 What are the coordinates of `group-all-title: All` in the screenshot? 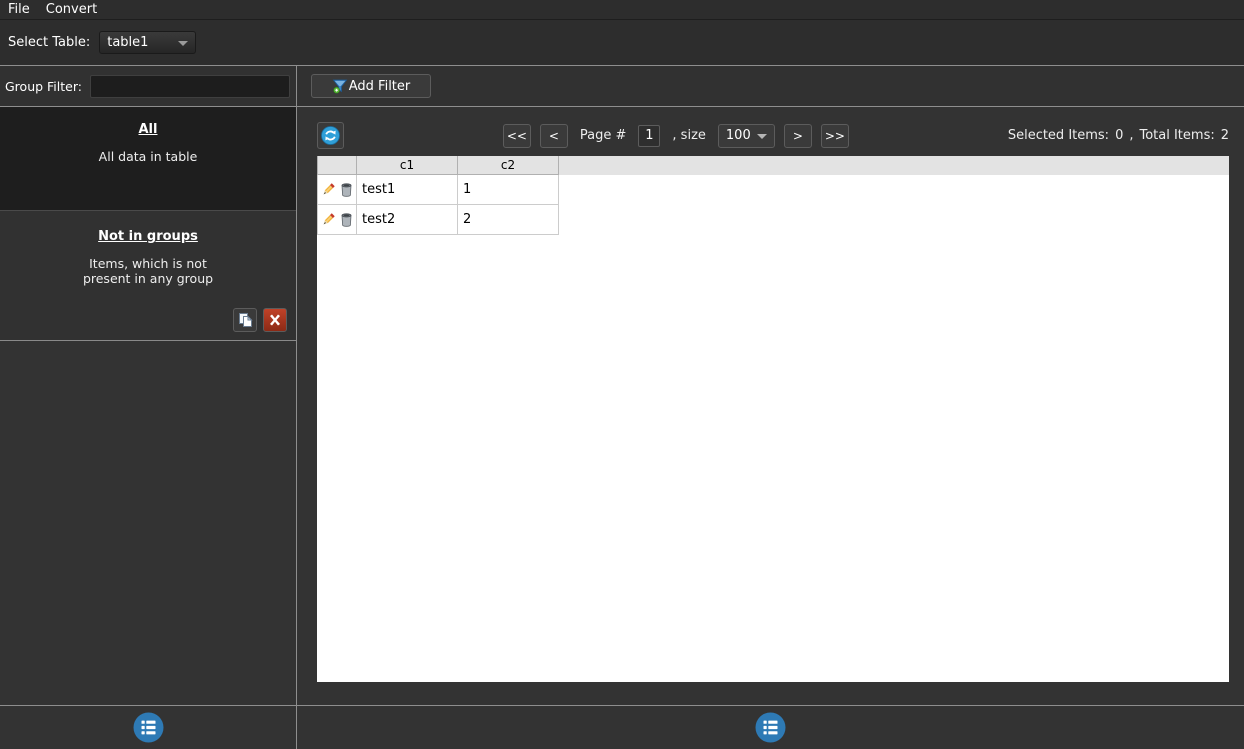 It's located at (148, 129).